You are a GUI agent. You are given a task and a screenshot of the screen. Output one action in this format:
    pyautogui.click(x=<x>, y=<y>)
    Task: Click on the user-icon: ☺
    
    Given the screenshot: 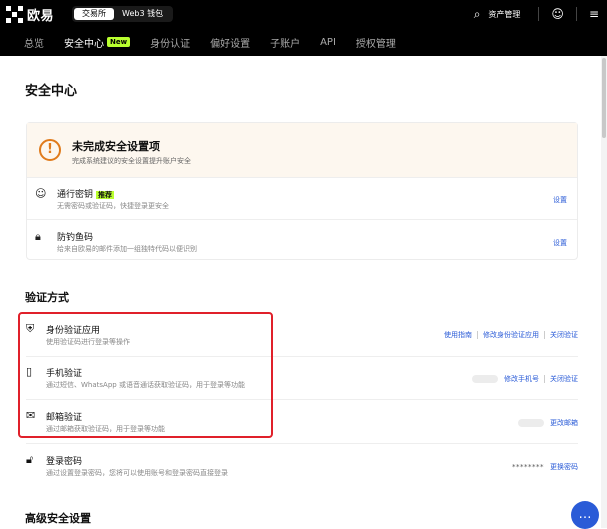 What is the action you would take?
    pyautogui.click(x=557, y=14)
    